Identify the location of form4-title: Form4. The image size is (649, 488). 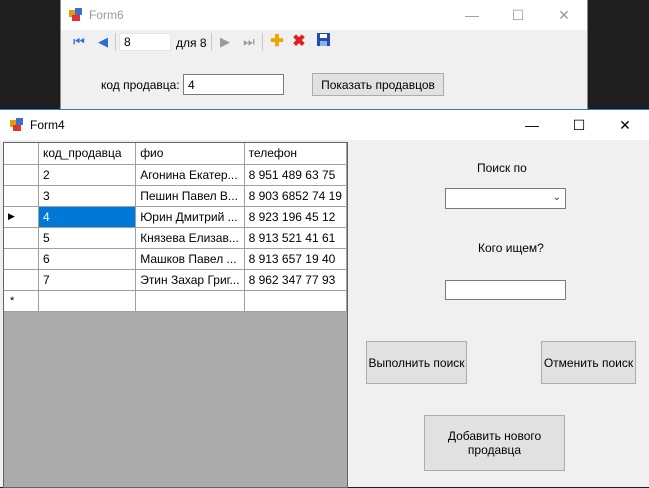
(47, 125).